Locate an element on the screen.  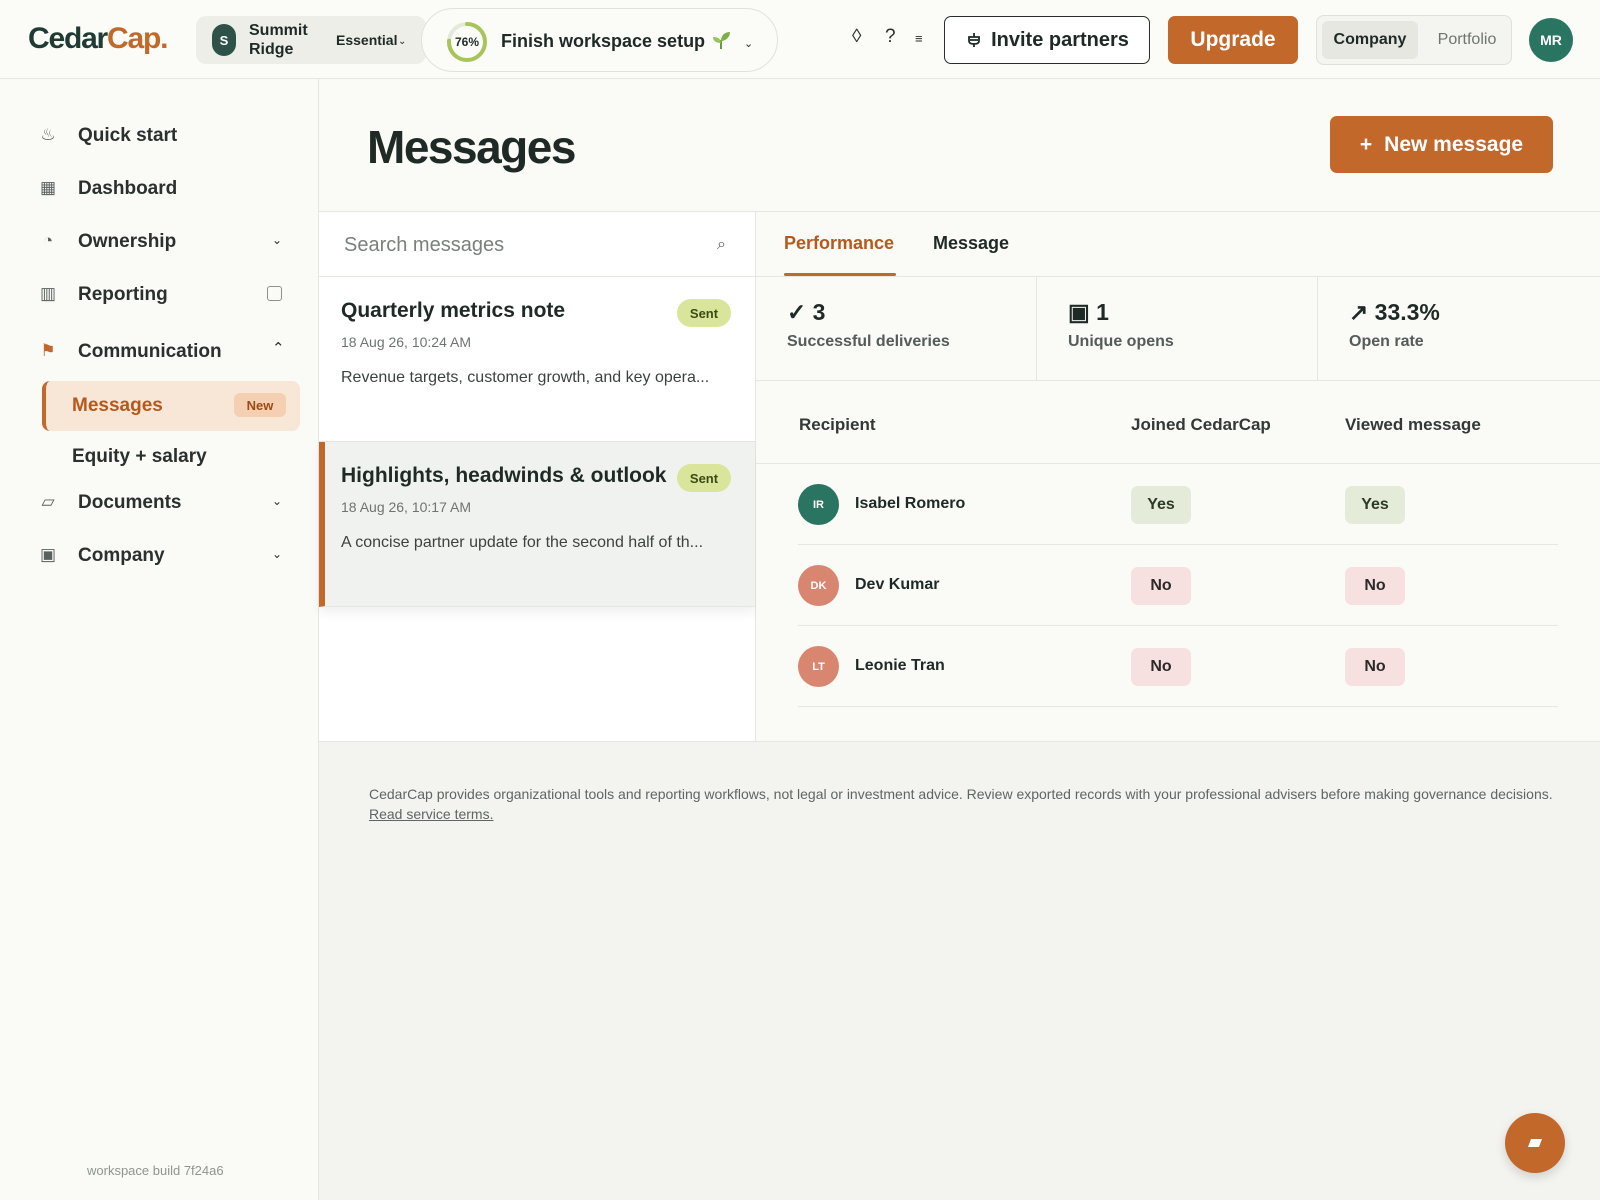
sidebar-item-quick-start: ♨ Quick start is located at coordinates (159, 135).